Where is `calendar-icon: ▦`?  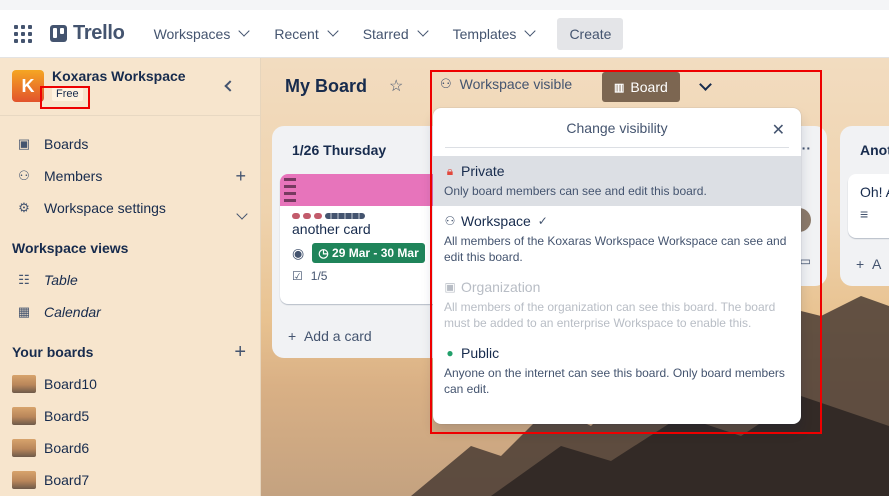
calendar-icon: ▦ is located at coordinates (24, 311).